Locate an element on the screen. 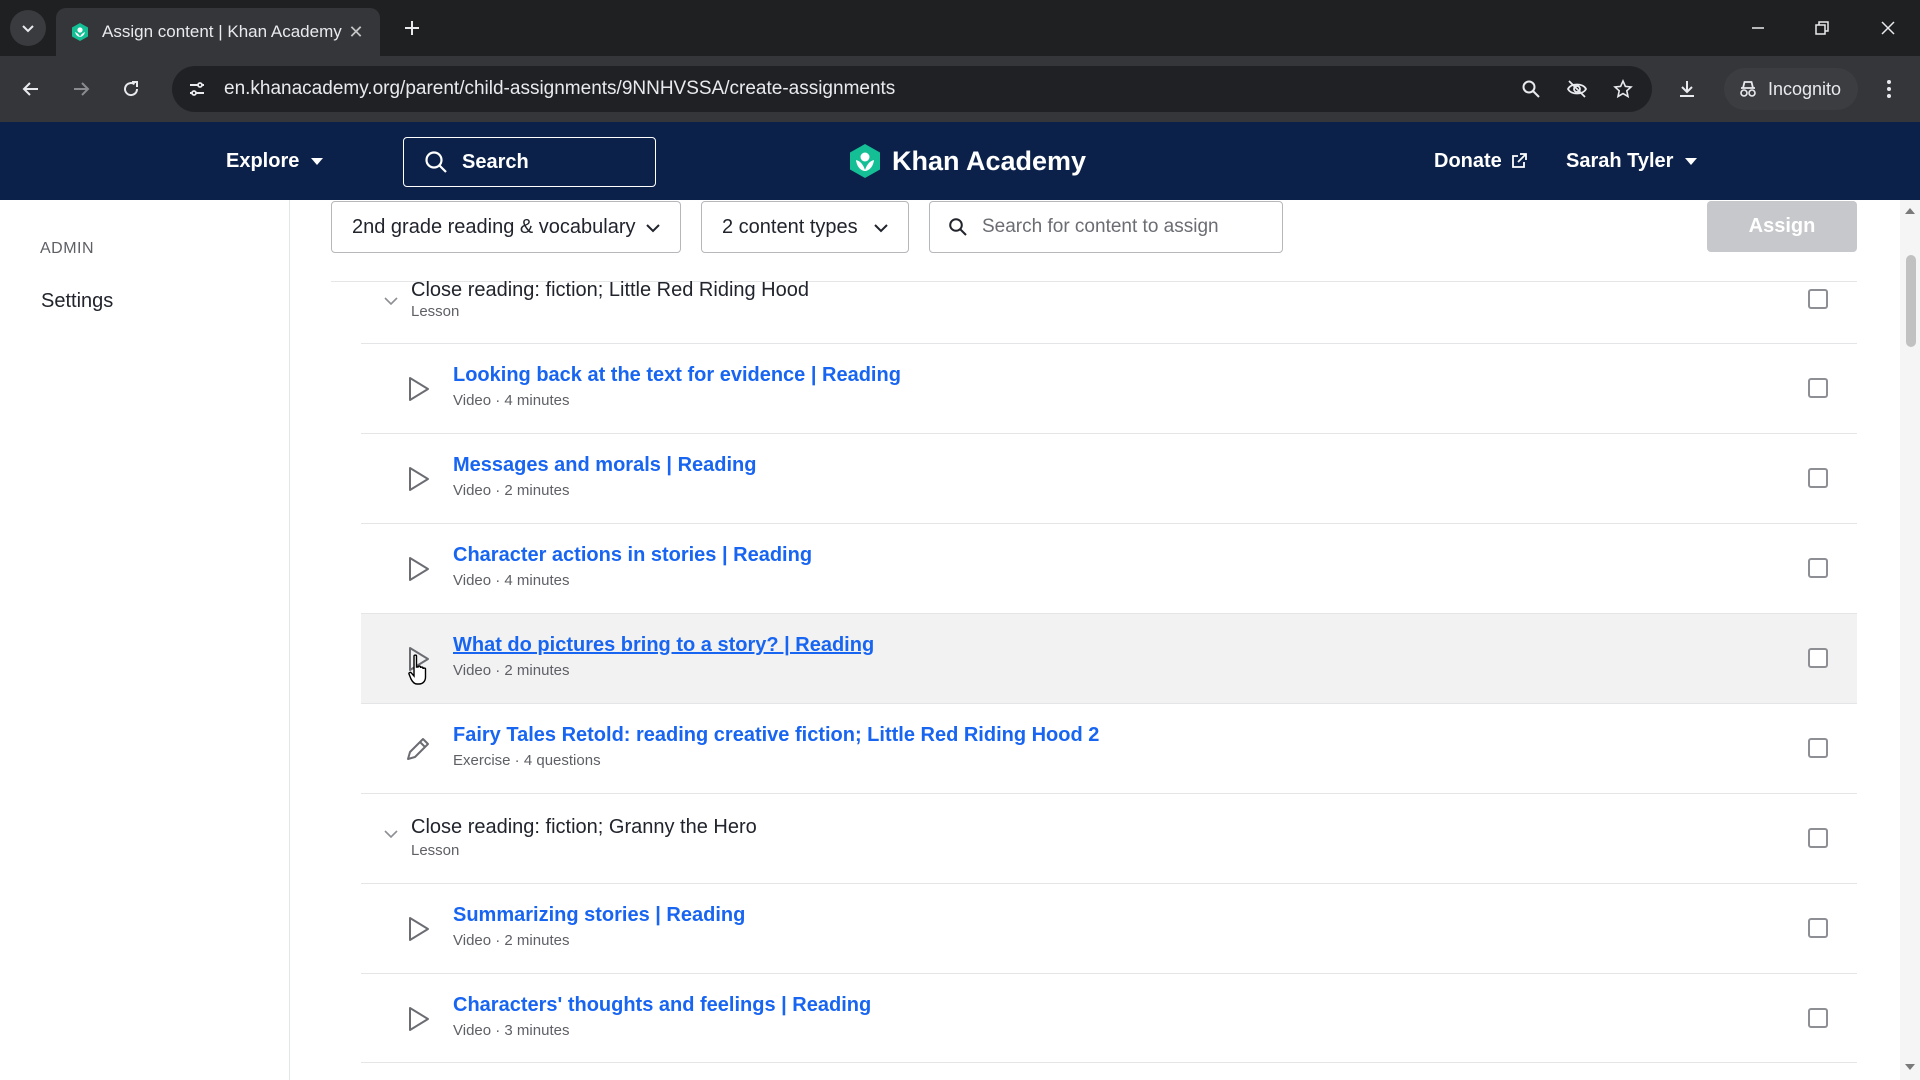 This screenshot has height=1080, width=1920. tab-search-button is located at coordinates (28, 28).